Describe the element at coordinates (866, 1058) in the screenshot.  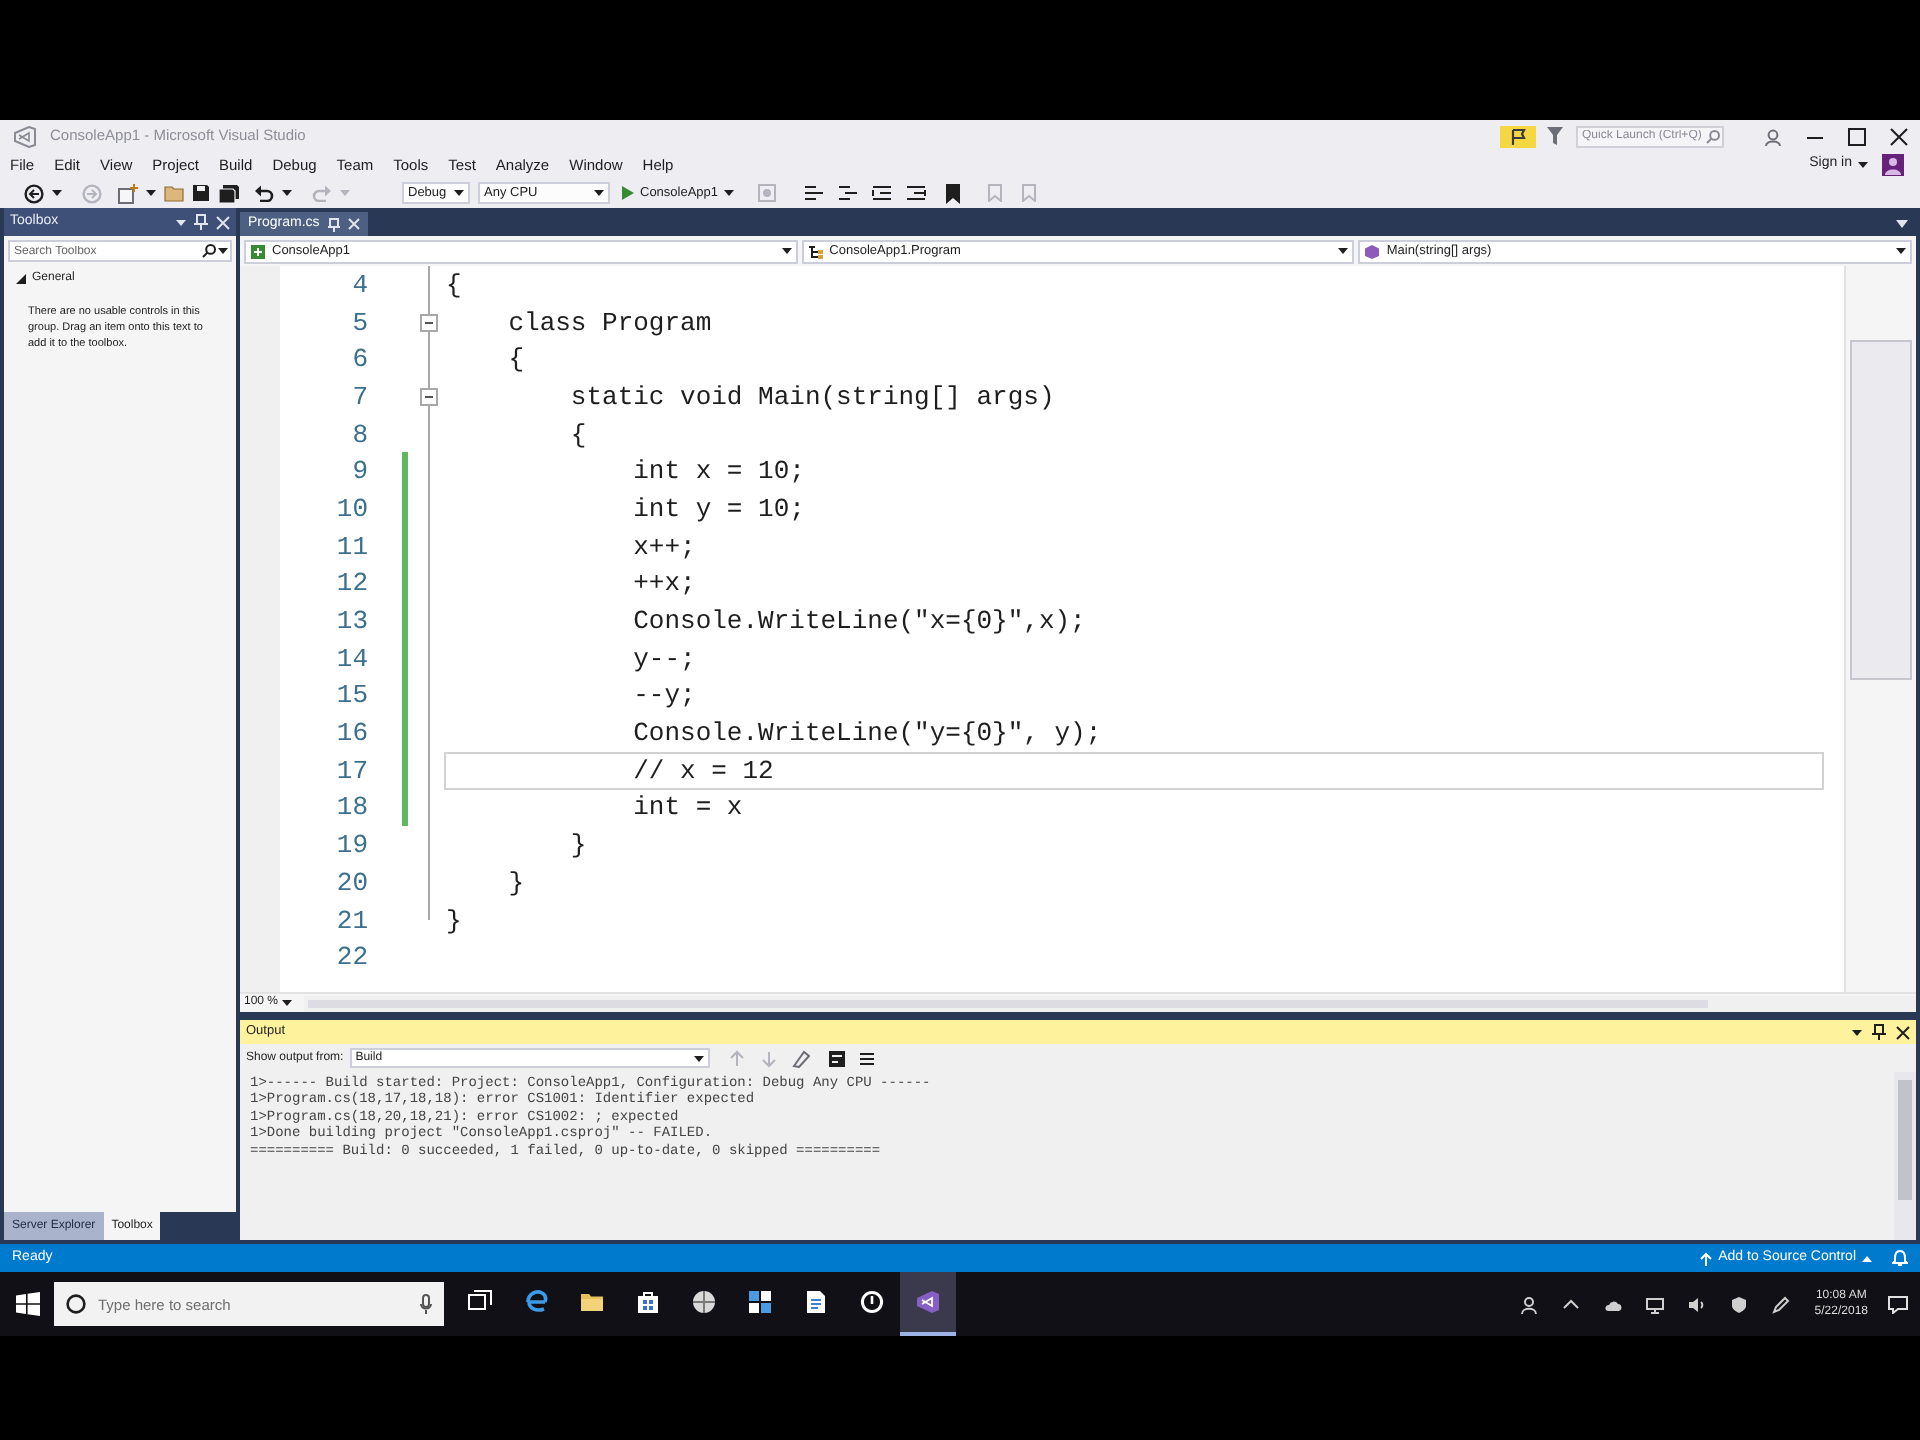
I see `lines-icon` at that location.